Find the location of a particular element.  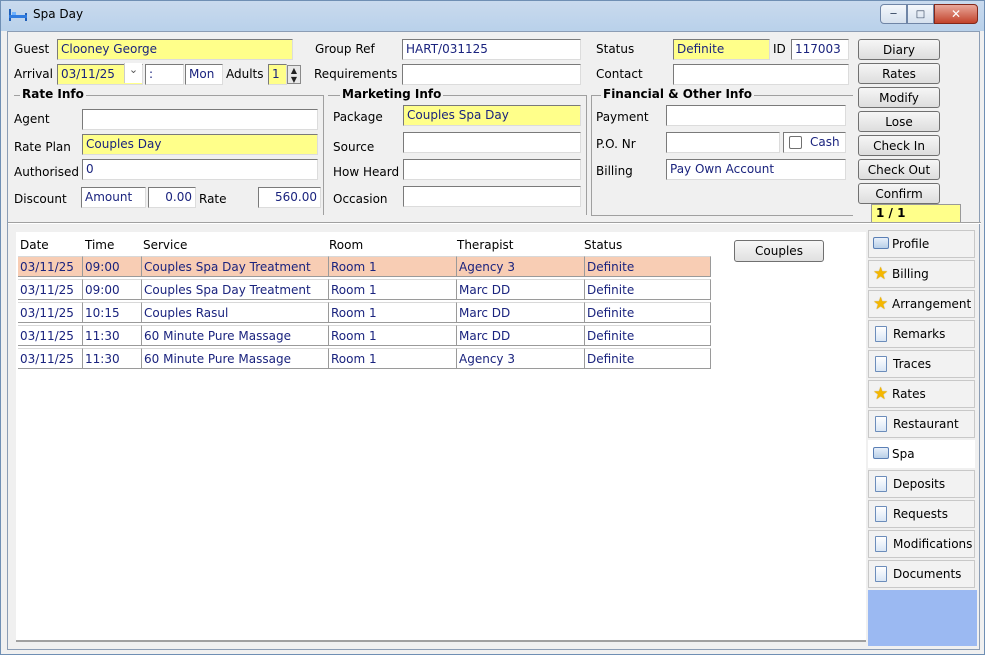

arrival-day-field: Mon is located at coordinates (204, 74).